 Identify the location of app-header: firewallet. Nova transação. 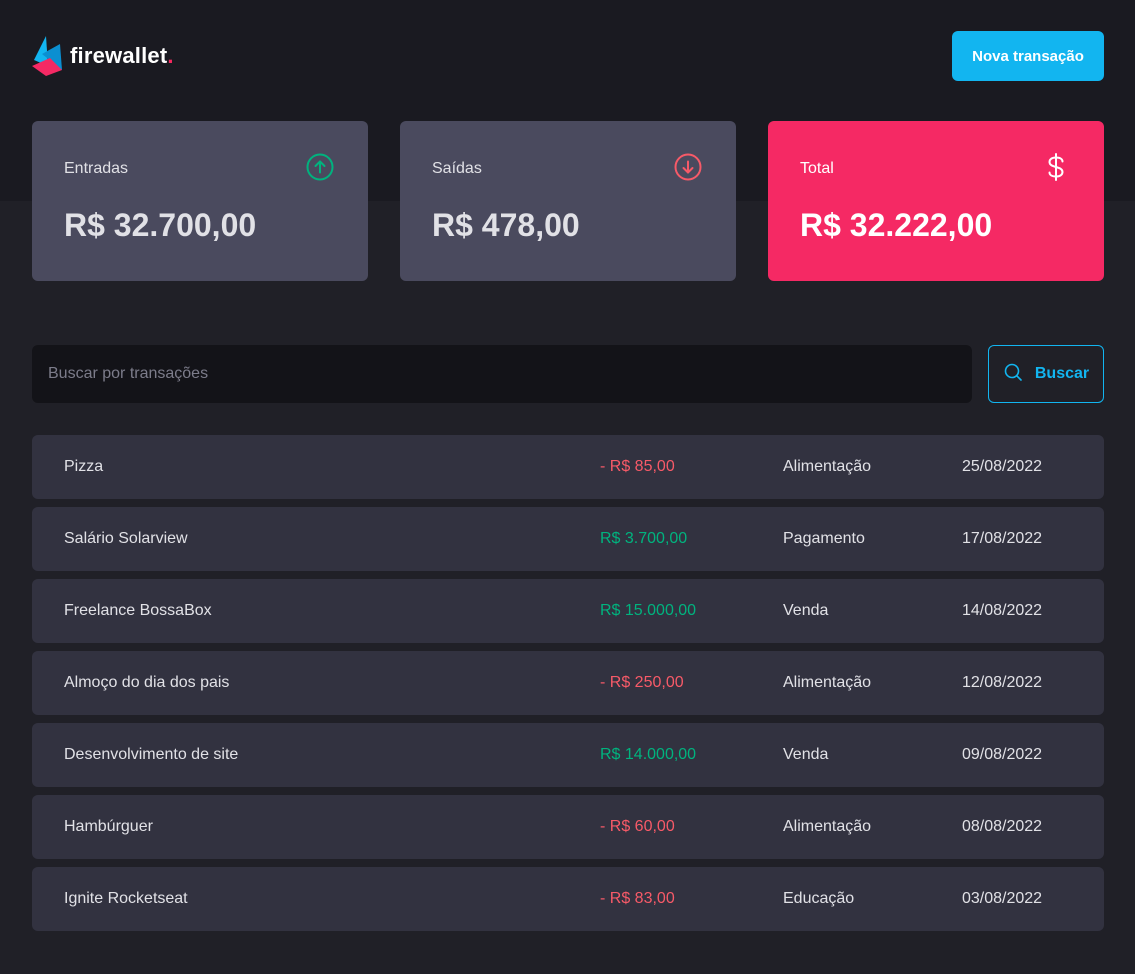
(568, 56).